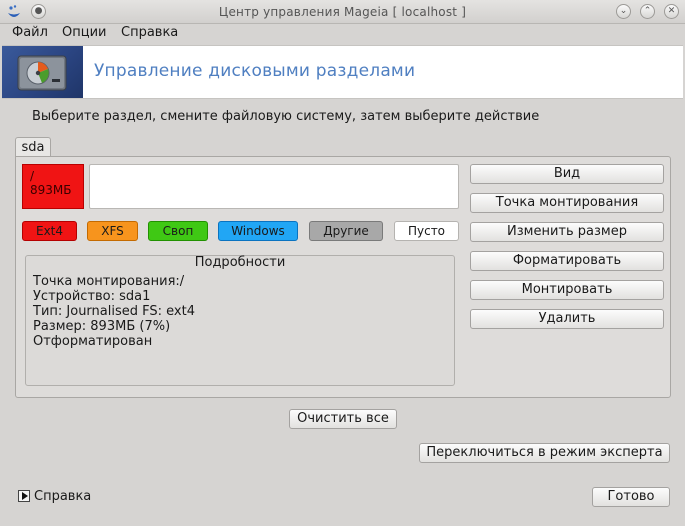 This screenshot has height=526, width=685. Describe the element at coordinates (343, 419) in the screenshot. I see `clear-all-button: Очистить все` at that location.